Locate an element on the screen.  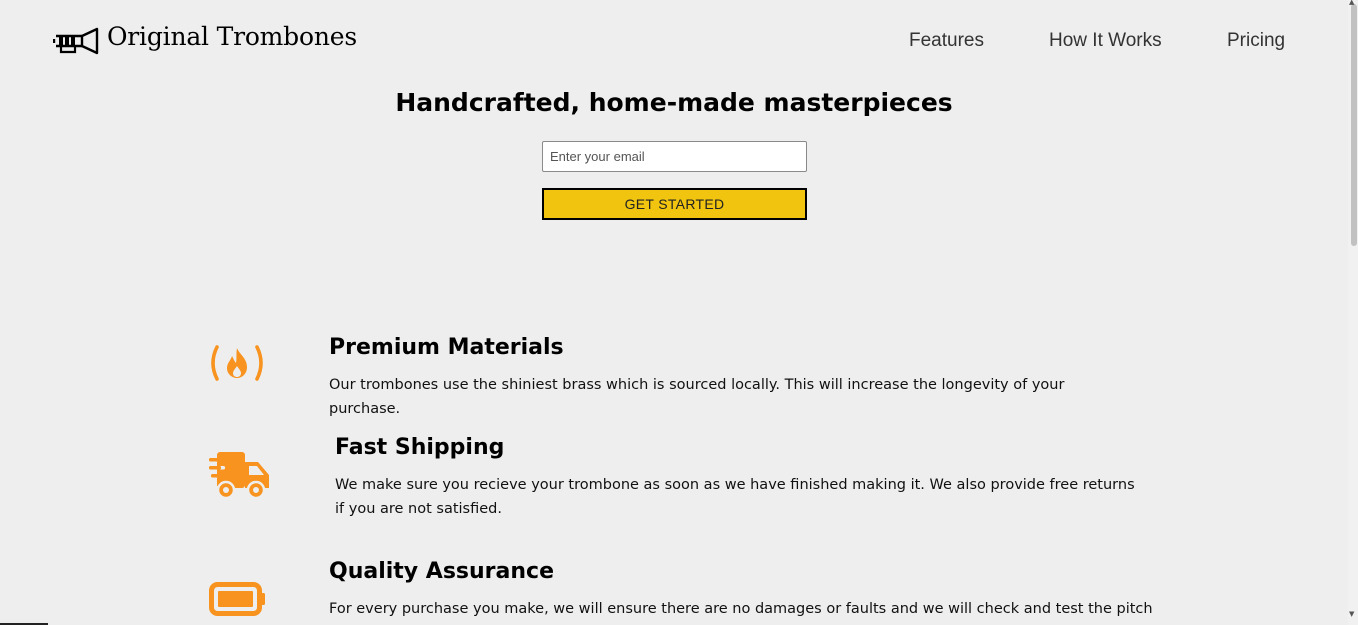
email-input is located at coordinates (674, 156).